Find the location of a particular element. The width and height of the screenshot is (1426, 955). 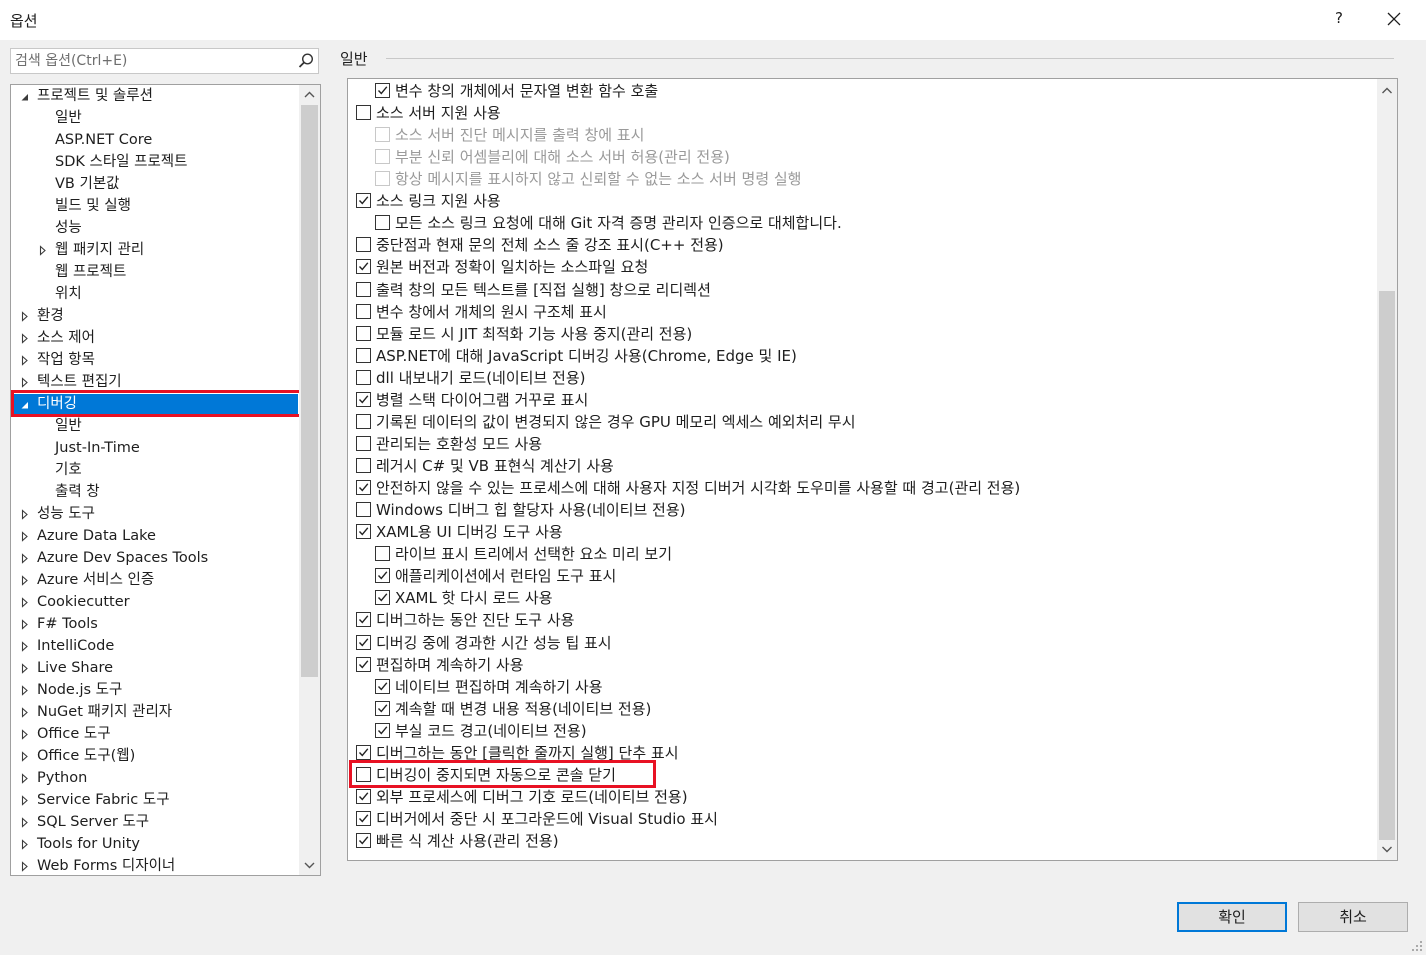

option-label: 부실 코드 경고(네이티브 전용) is located at coordinates (491, 731).